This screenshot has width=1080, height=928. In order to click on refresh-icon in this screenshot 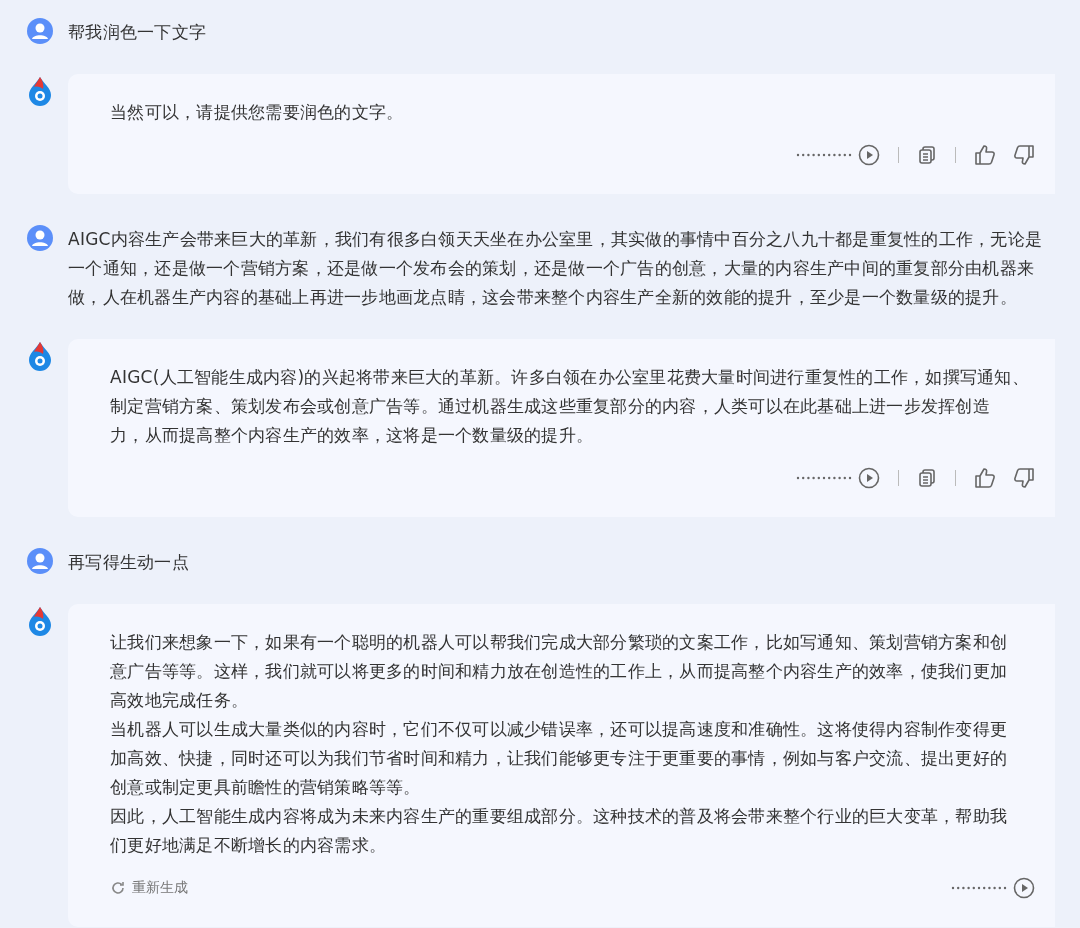, I will do `click(118, 888)`.